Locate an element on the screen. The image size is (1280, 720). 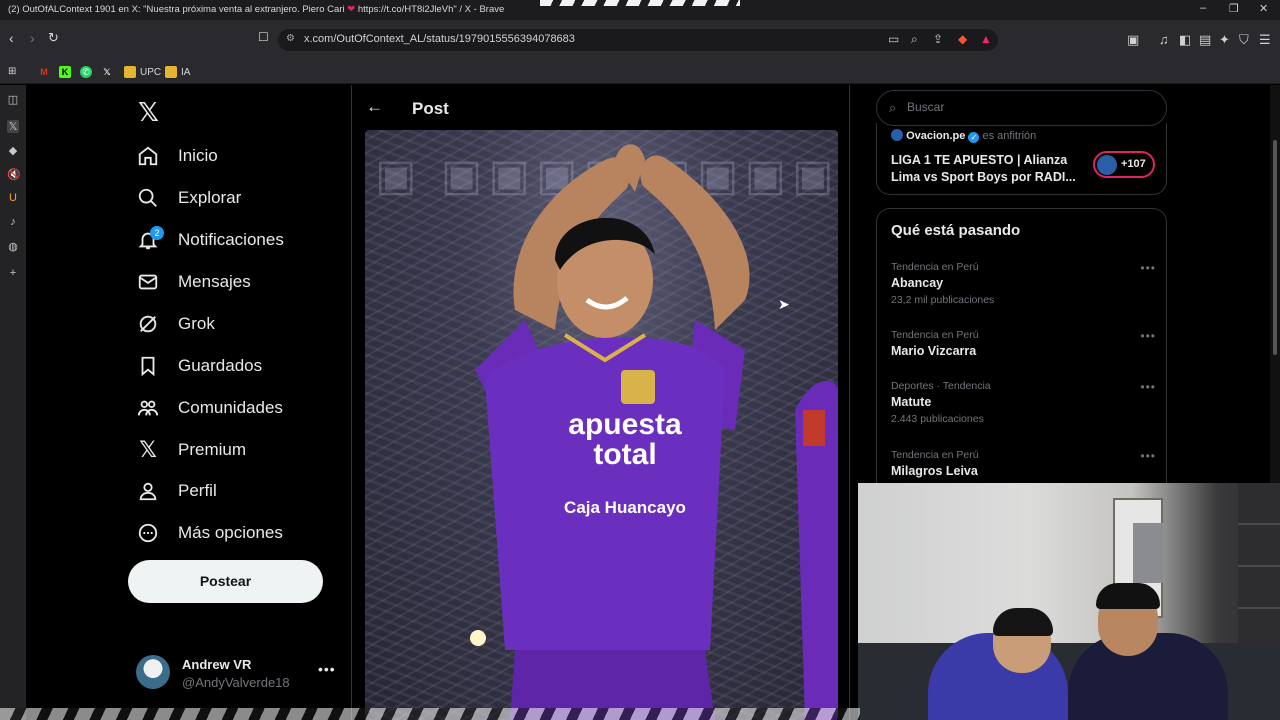
bookmark-x: 𝕏 is located at coordinates (107, 72).